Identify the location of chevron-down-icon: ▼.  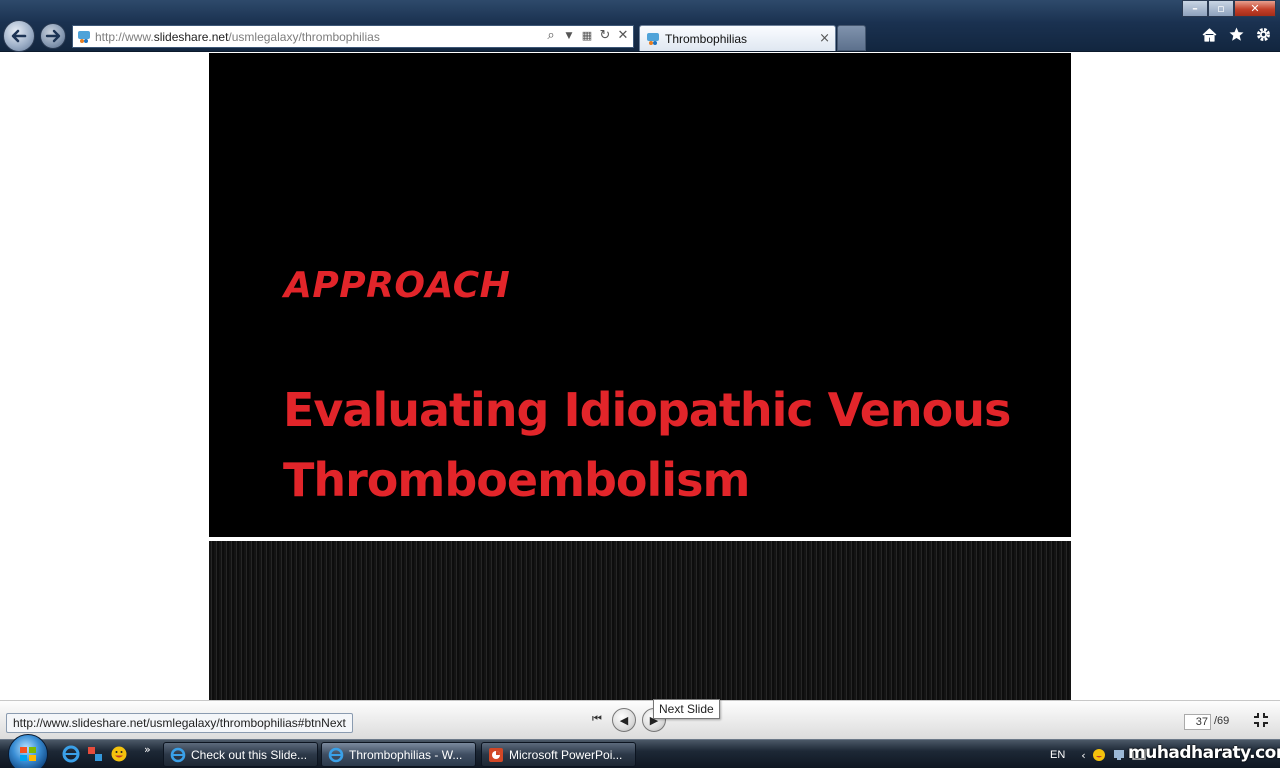
(569, 36).